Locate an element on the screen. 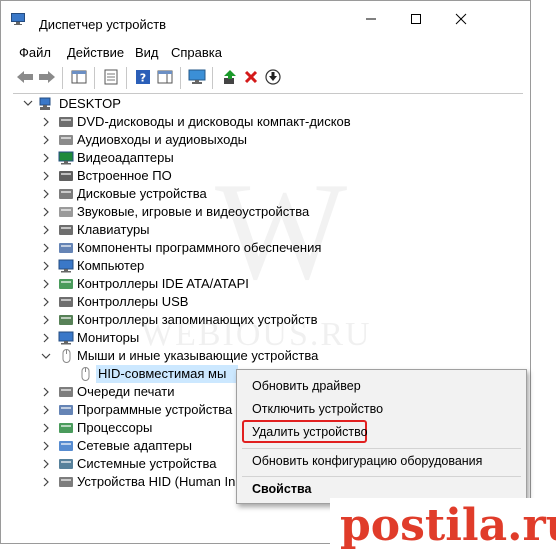 The image size is (556, 560). uninstall-device-button is located at coordinates (251, 77).